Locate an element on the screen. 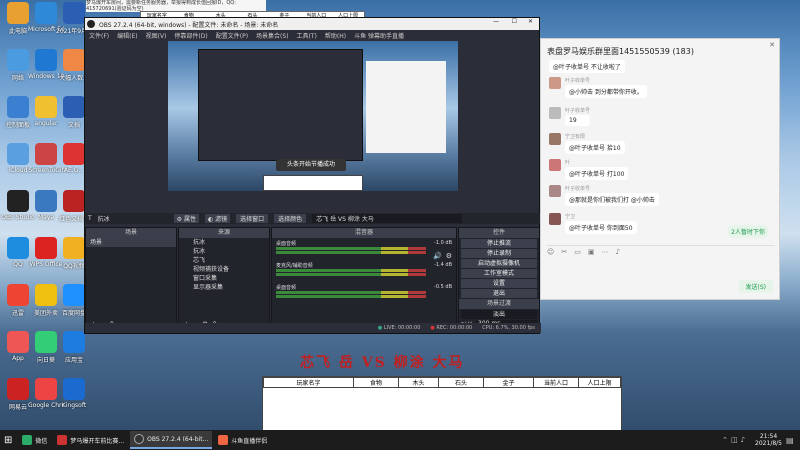 Image resolution: width=800 pixels, height=450 pixels. stop-streaming-button: 停止推流 is located at coordinates (499, 243).